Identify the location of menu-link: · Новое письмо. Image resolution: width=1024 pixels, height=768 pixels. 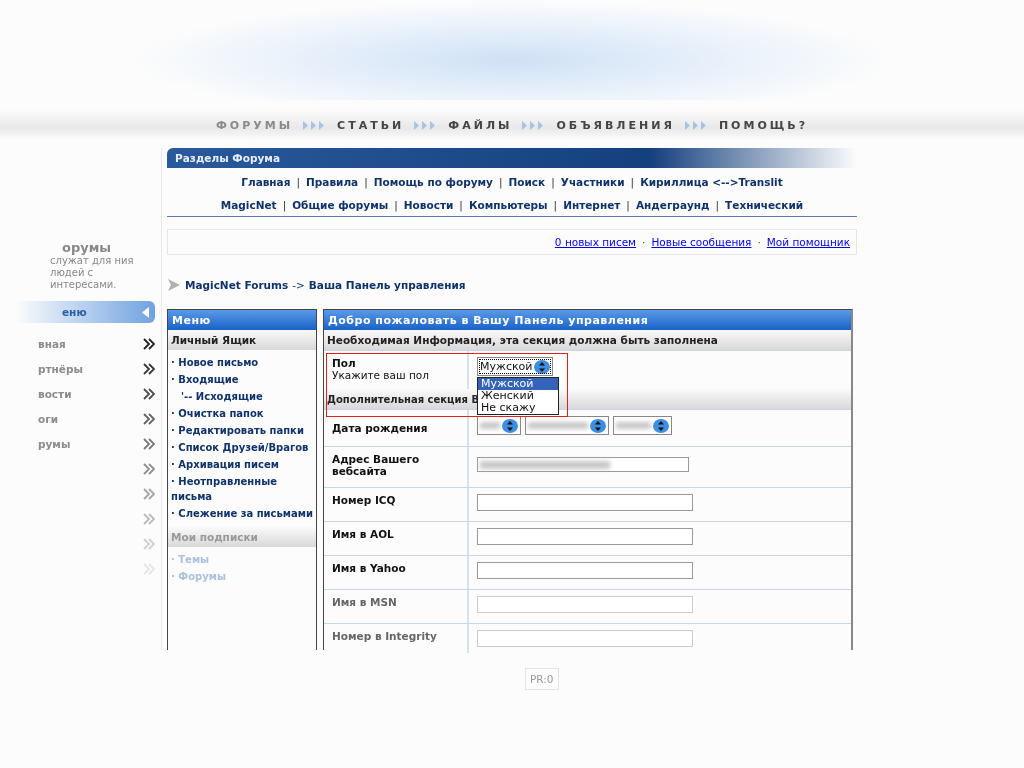
(242, 362).